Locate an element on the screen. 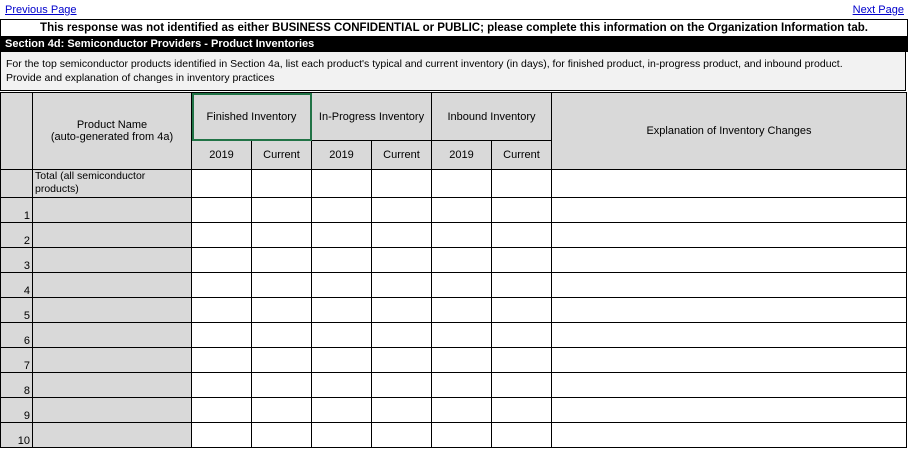 This screenshot has height=460, width=908. row-number: 1 is located at coordinates (16, 210).